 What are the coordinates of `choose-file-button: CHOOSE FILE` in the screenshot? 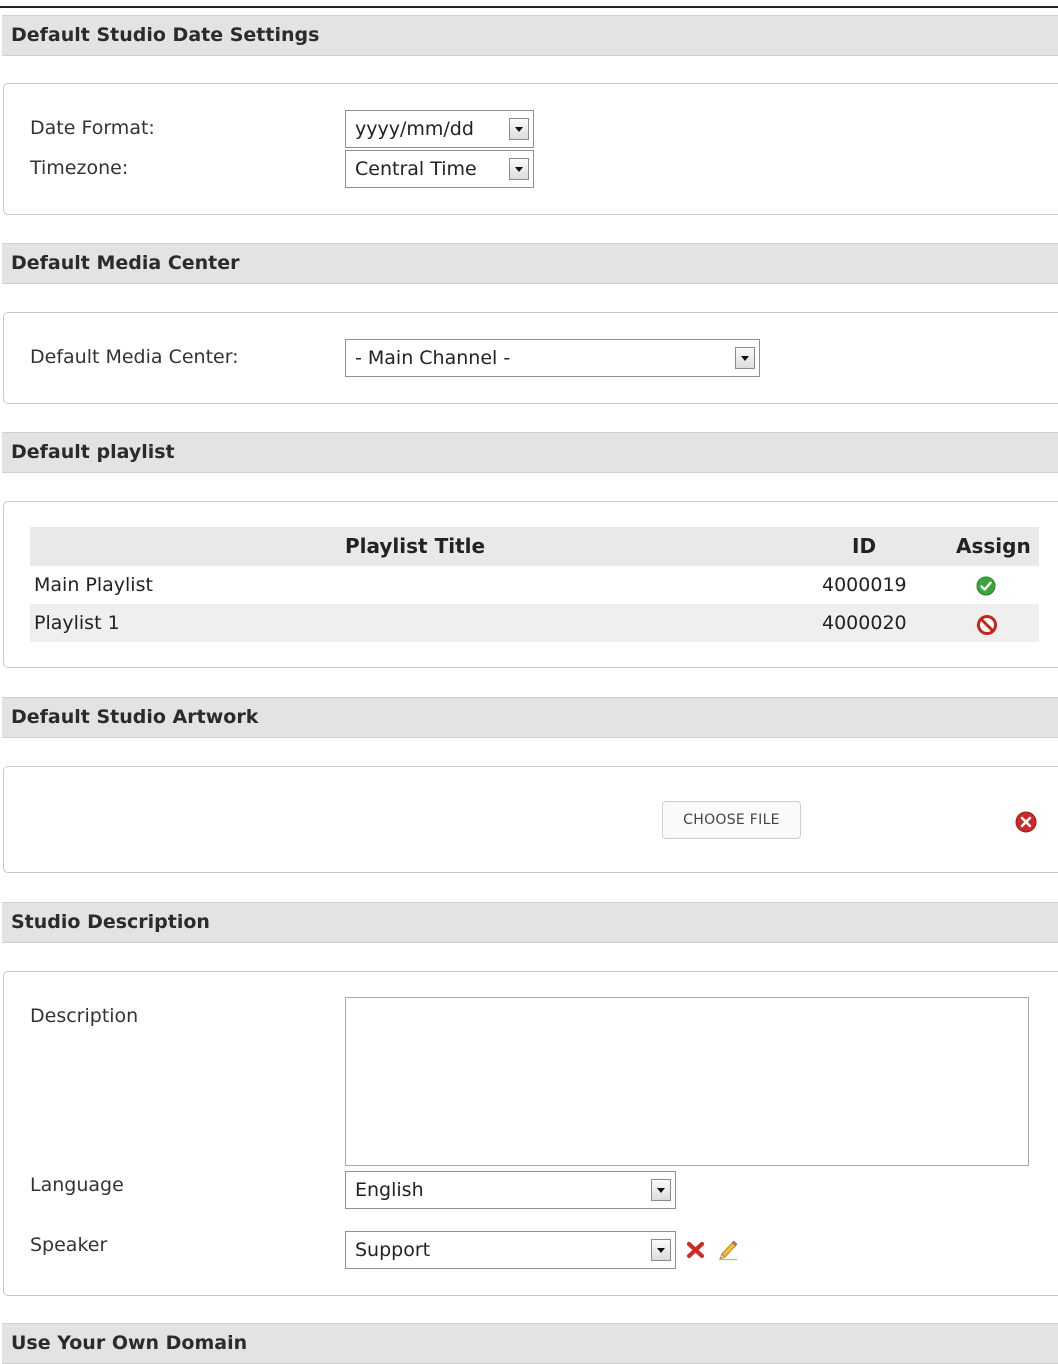 It's located at (731, 820).